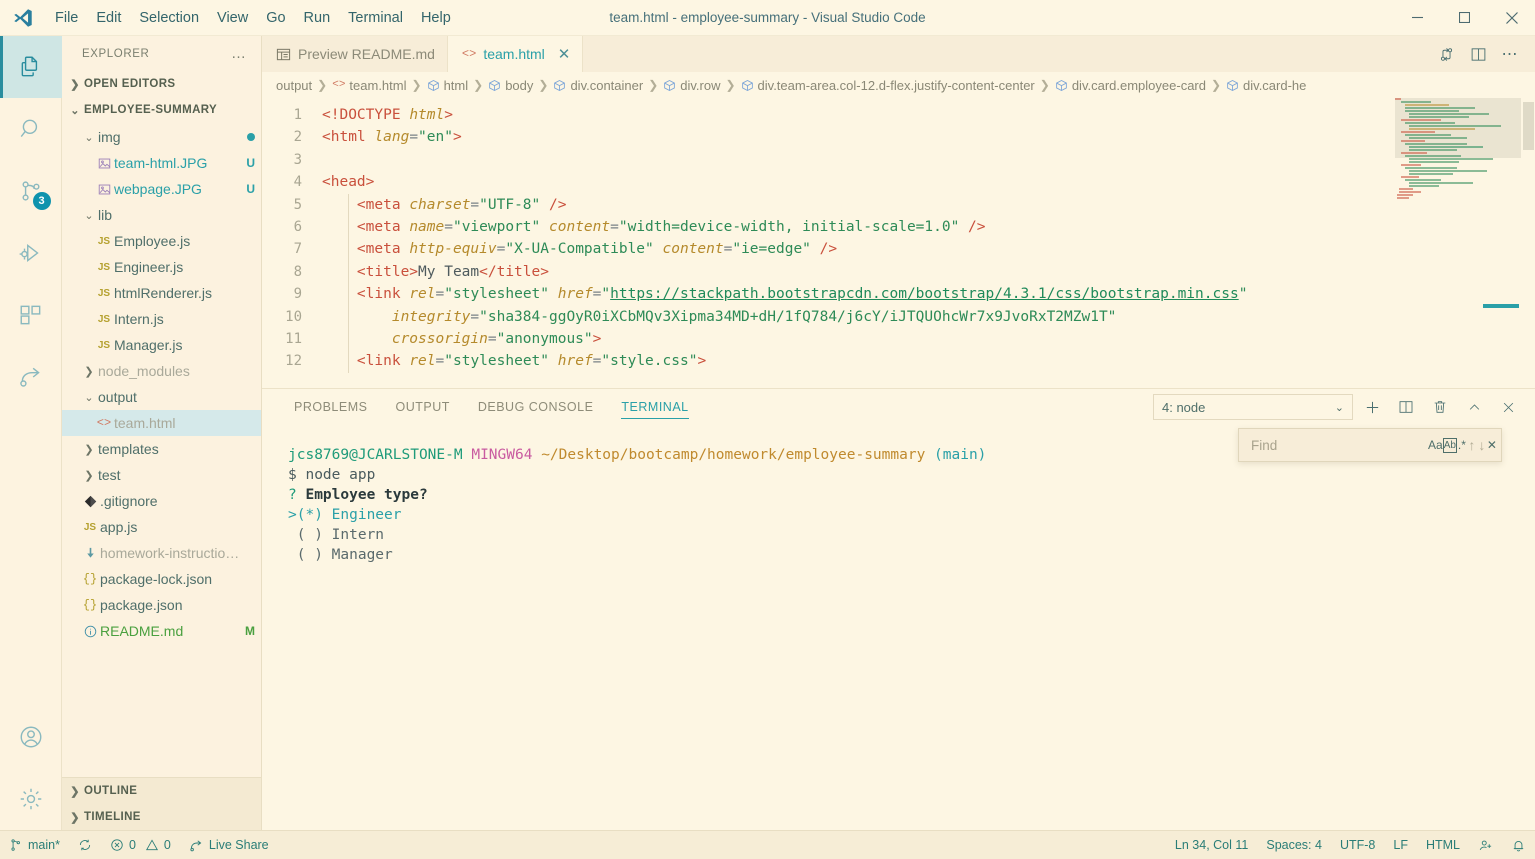  What do you see at coordinates (1435, 445) in the screenshot?
I see `match-case-icon: Aa` at bounding box center [1435, 445].